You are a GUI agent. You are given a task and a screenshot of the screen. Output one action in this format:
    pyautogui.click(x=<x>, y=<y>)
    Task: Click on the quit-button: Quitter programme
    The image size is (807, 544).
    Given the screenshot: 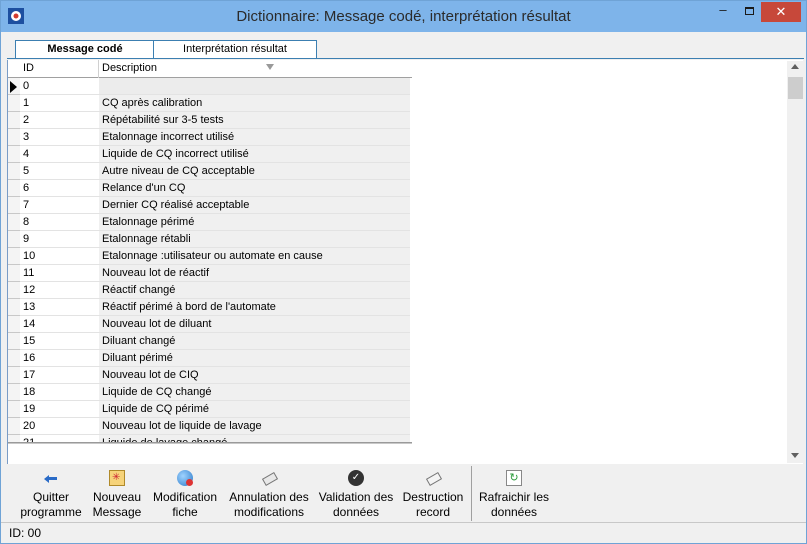 What is the action you would take?
    pyautogui.click(x=51, y=493)
    